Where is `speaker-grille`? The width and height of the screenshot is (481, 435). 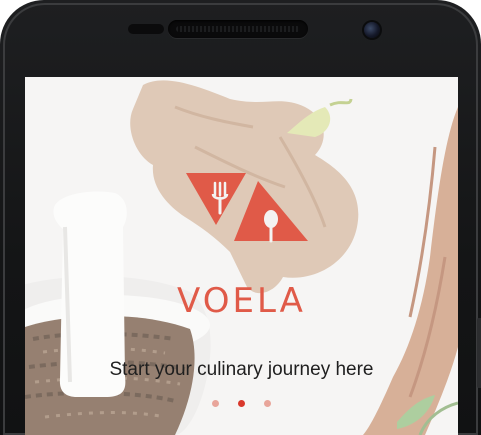
speaker-grille is located at coordinates (238, 29).